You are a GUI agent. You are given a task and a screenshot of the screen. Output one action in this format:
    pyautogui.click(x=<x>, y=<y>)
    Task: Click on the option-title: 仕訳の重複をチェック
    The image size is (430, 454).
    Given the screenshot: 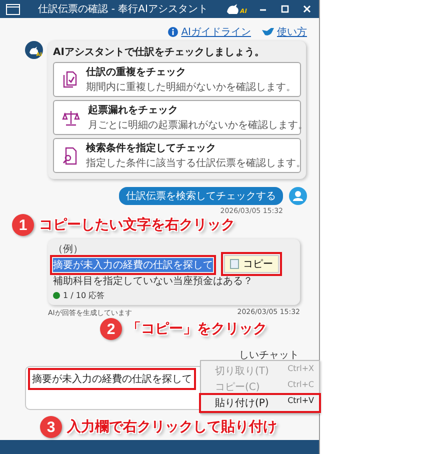 What is the action you would take?
    pyautogui.click(x=136, y=72)
    